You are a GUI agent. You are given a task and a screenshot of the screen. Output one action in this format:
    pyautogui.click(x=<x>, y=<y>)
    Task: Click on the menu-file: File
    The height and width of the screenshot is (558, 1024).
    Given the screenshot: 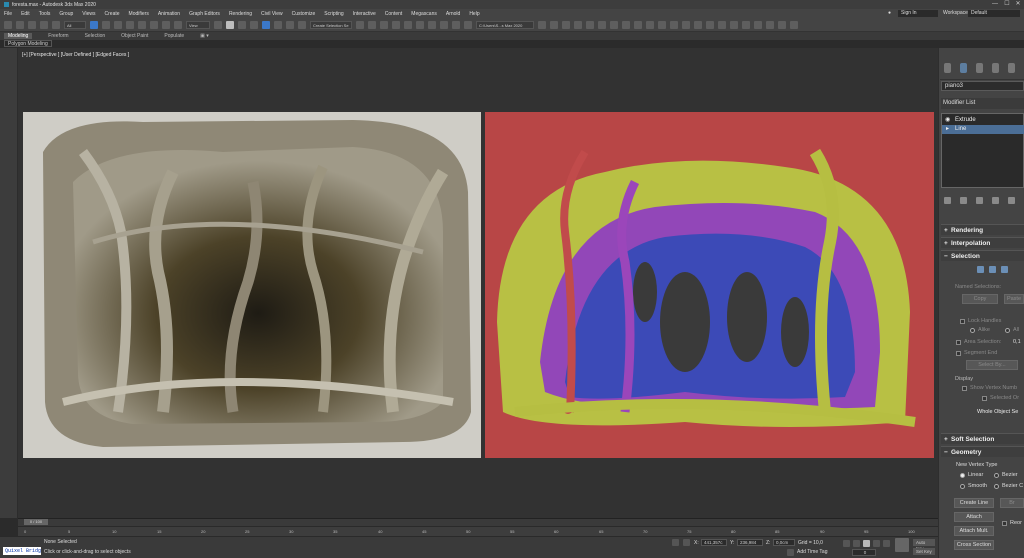 What is the action you would take?
    pyautogui.click(x=8, y=14)
    